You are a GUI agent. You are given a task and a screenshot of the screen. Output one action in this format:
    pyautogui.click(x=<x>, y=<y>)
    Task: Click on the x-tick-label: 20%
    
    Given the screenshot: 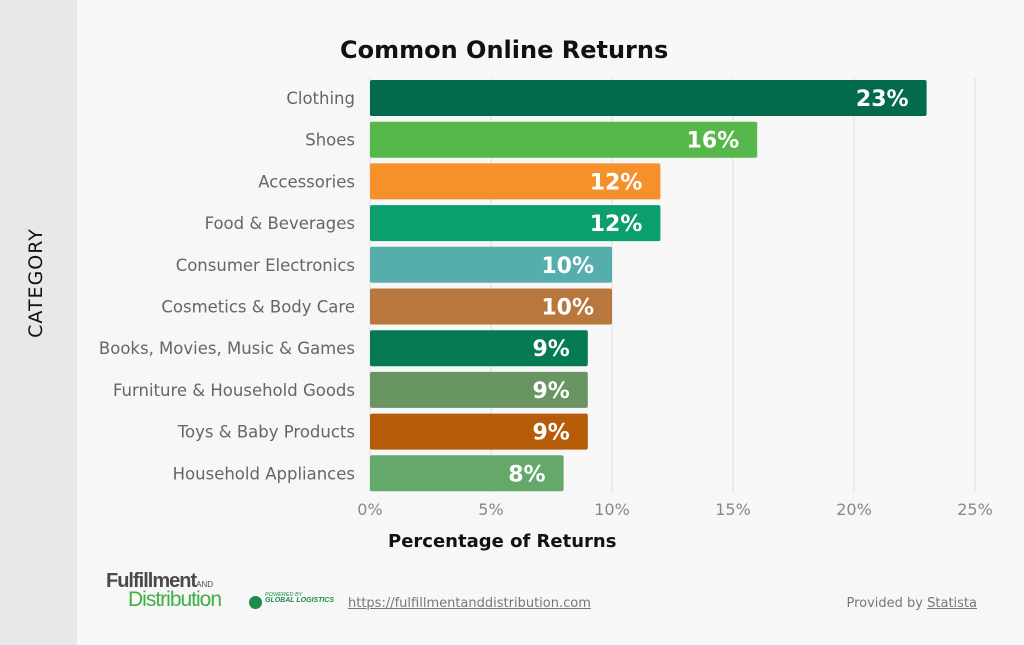 What is the action you would take?
    pyautogui.click(x=854, y=509)
    